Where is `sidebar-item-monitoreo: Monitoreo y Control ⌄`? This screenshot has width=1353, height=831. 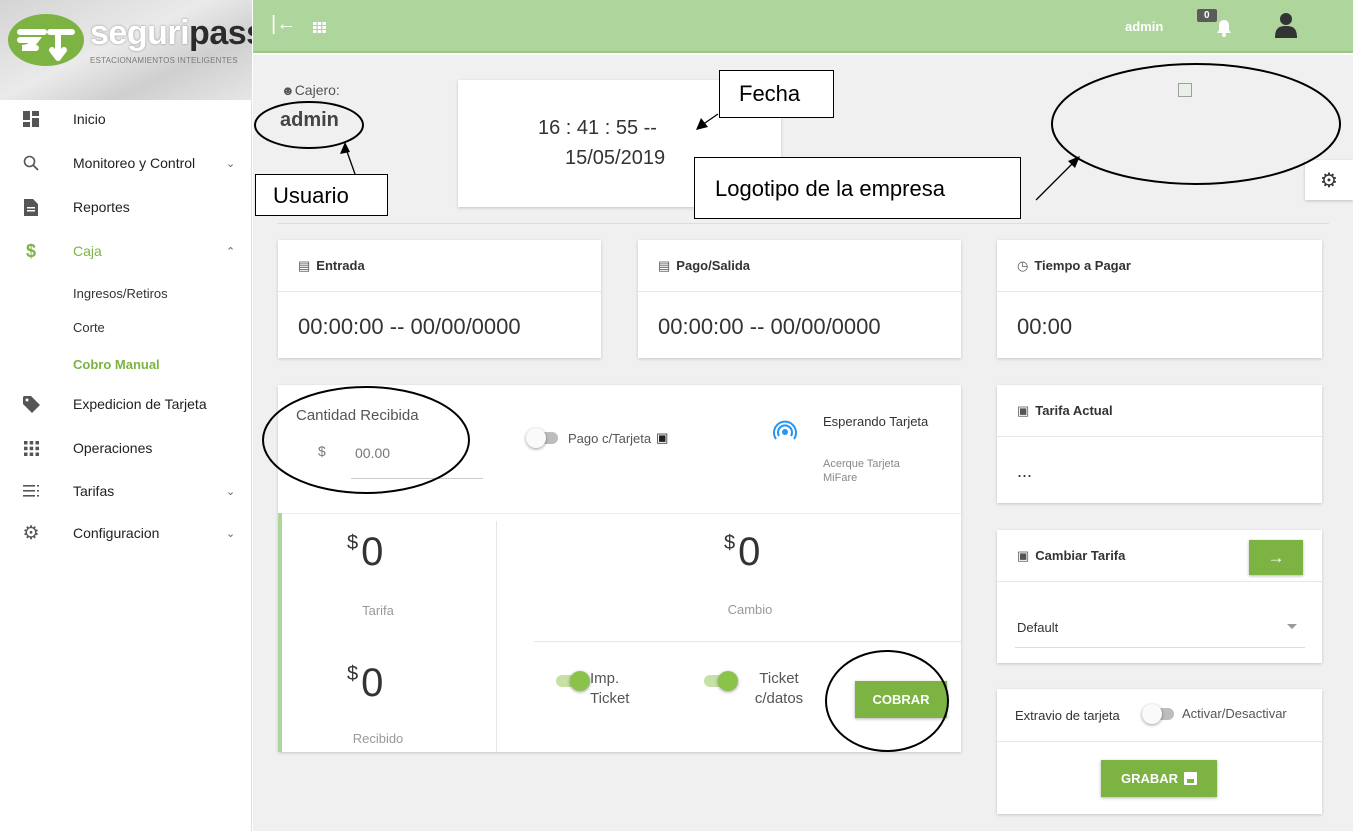 sidebar-item-monitoreo: Monitoreo y Control ⌄ is located at coordinates (126, 163).